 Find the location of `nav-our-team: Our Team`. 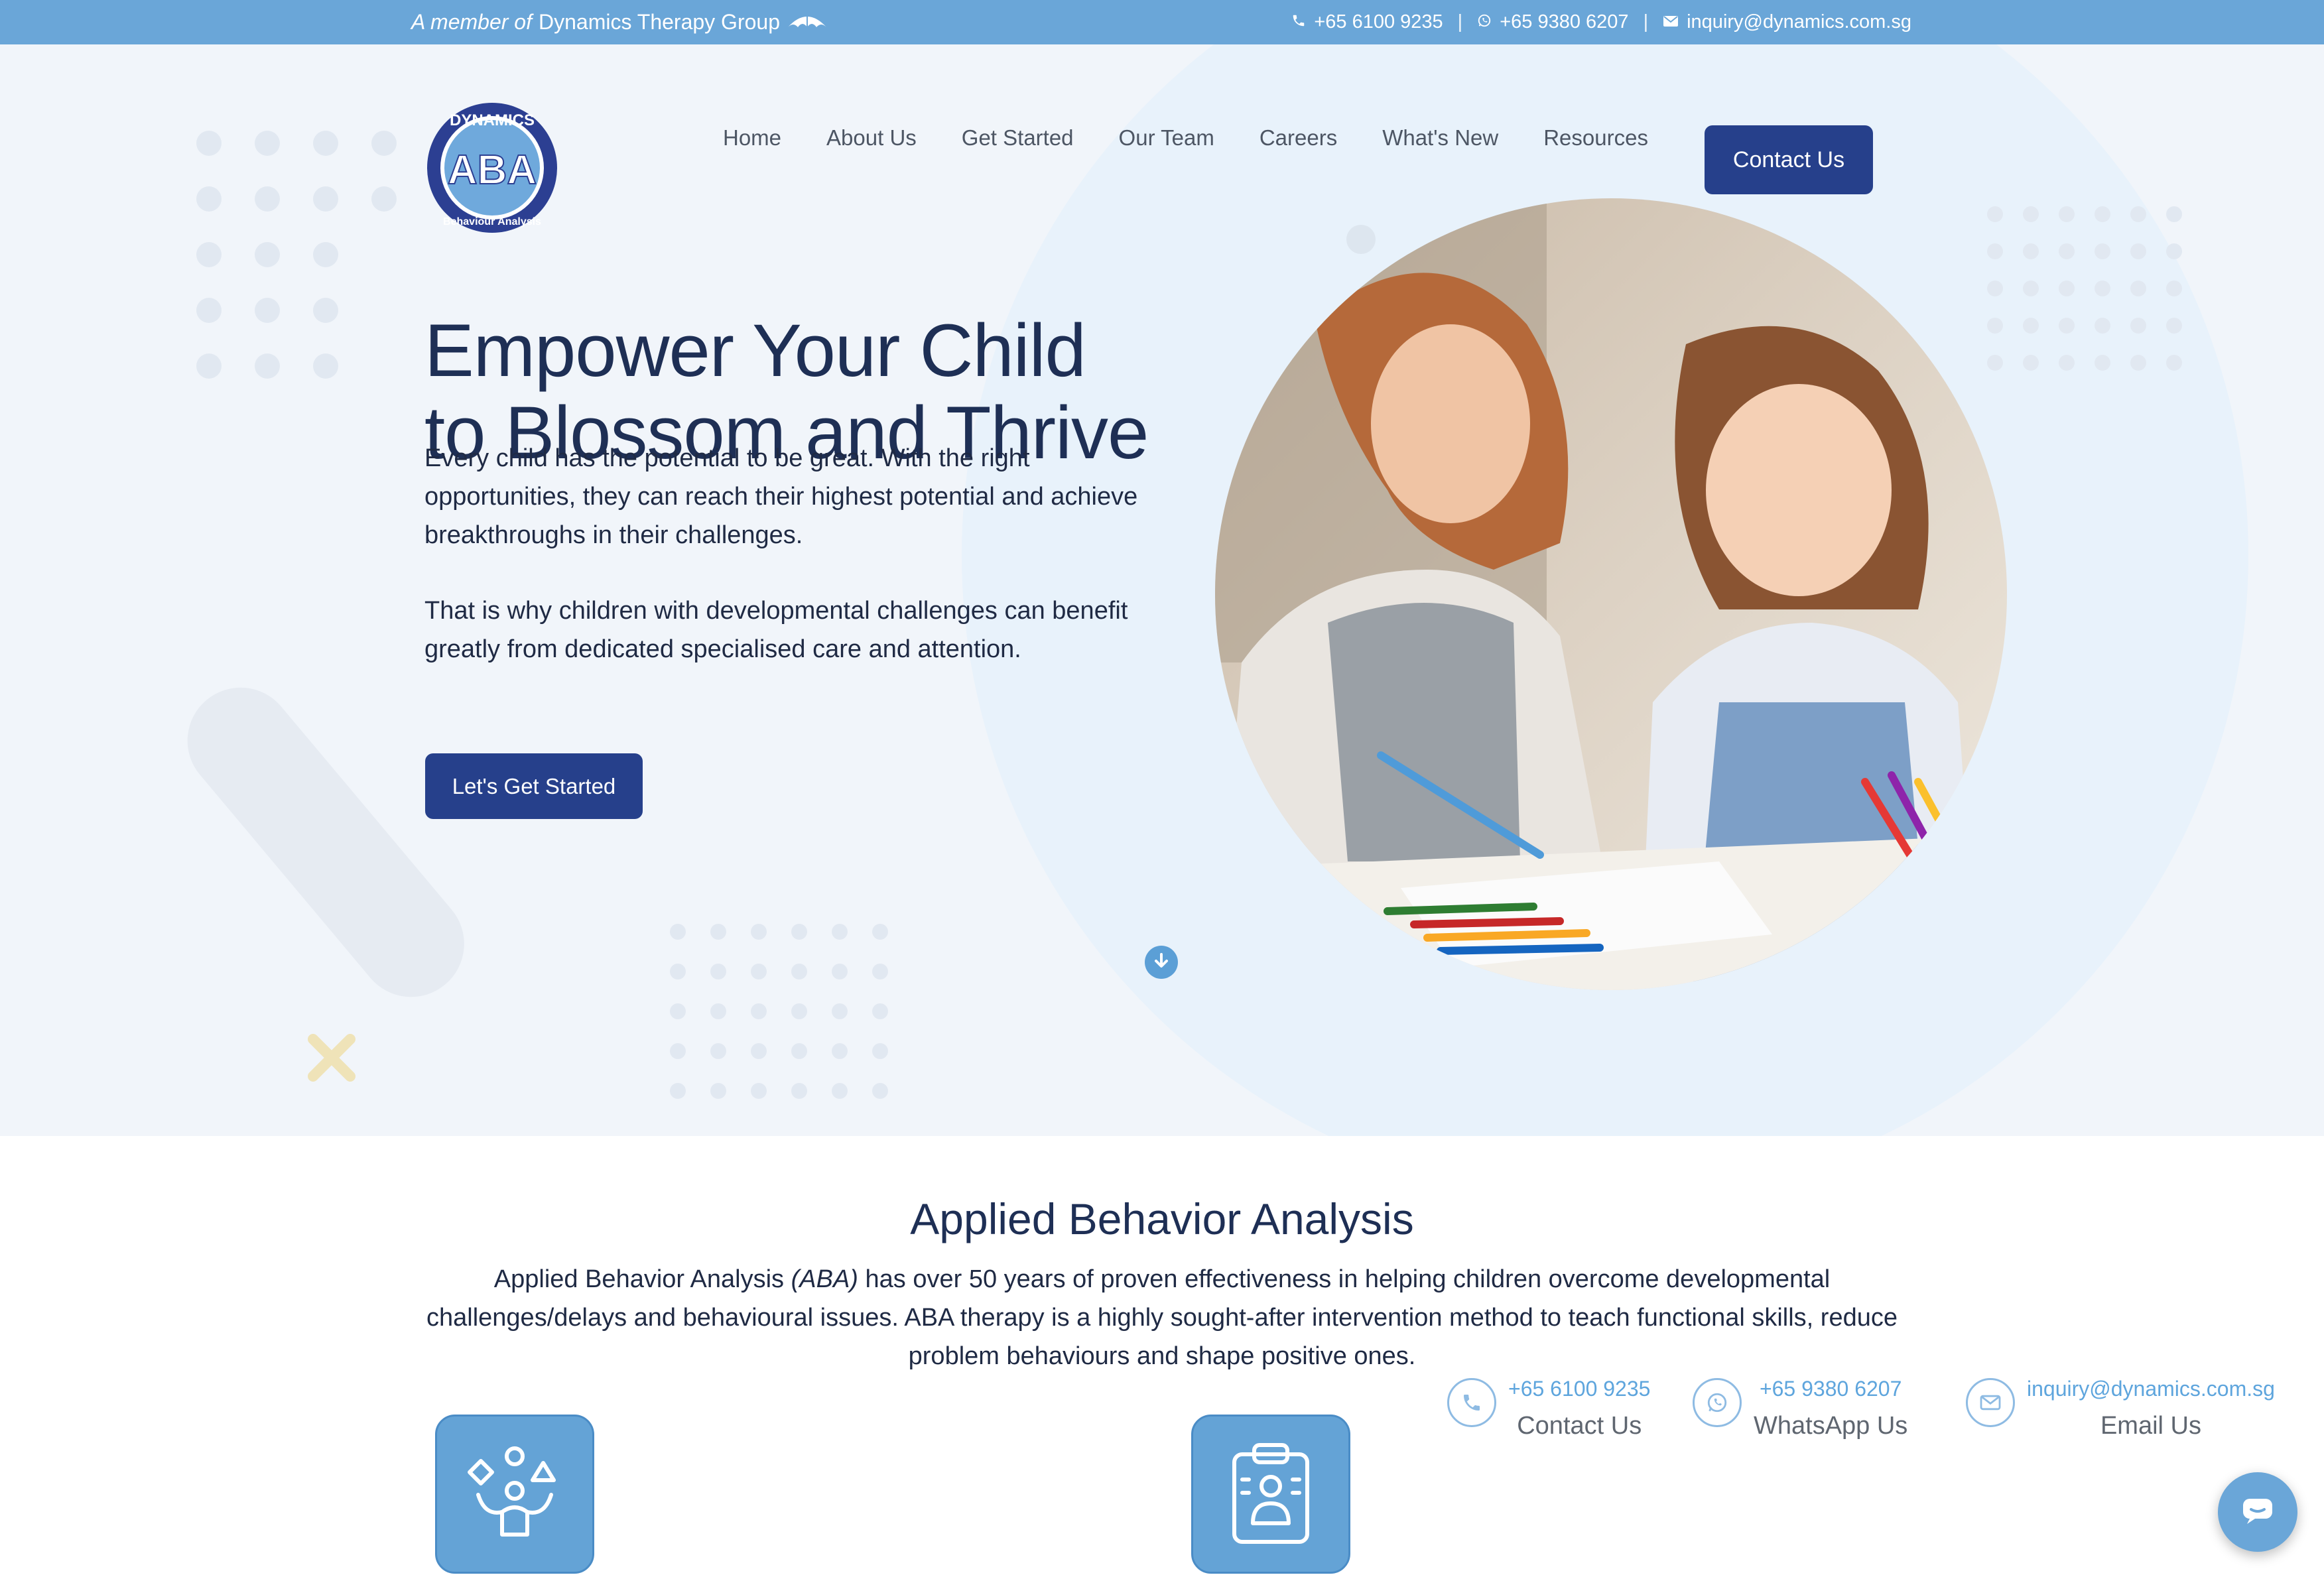

nav-our-team: Our Team is located at coordinates (1166, 138).